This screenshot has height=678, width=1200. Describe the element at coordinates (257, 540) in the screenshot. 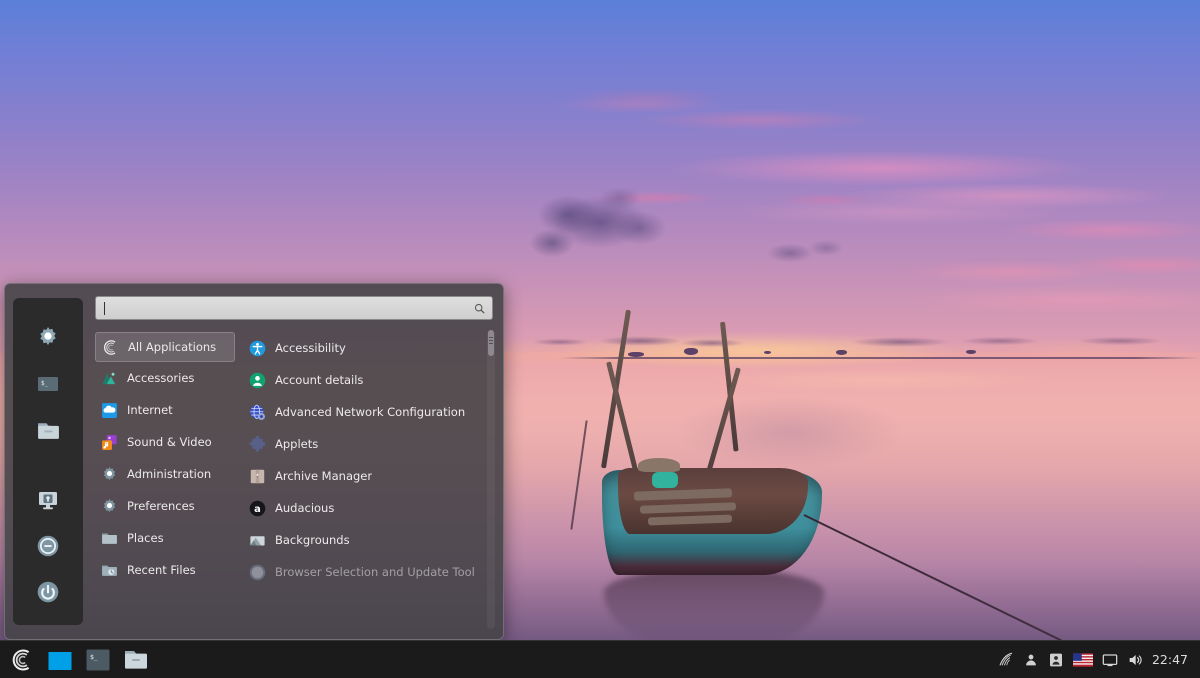

I see `backgrounds-icon` at that location.